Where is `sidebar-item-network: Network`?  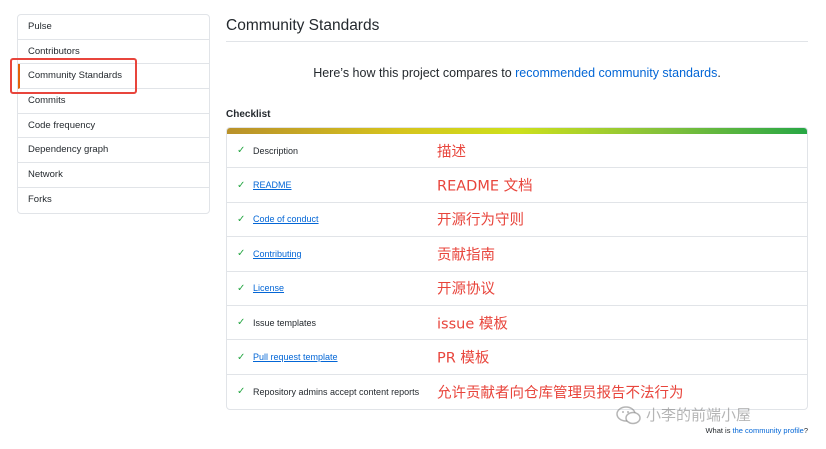 sidebar-item-network: Network is located at coordinates (113, 175).